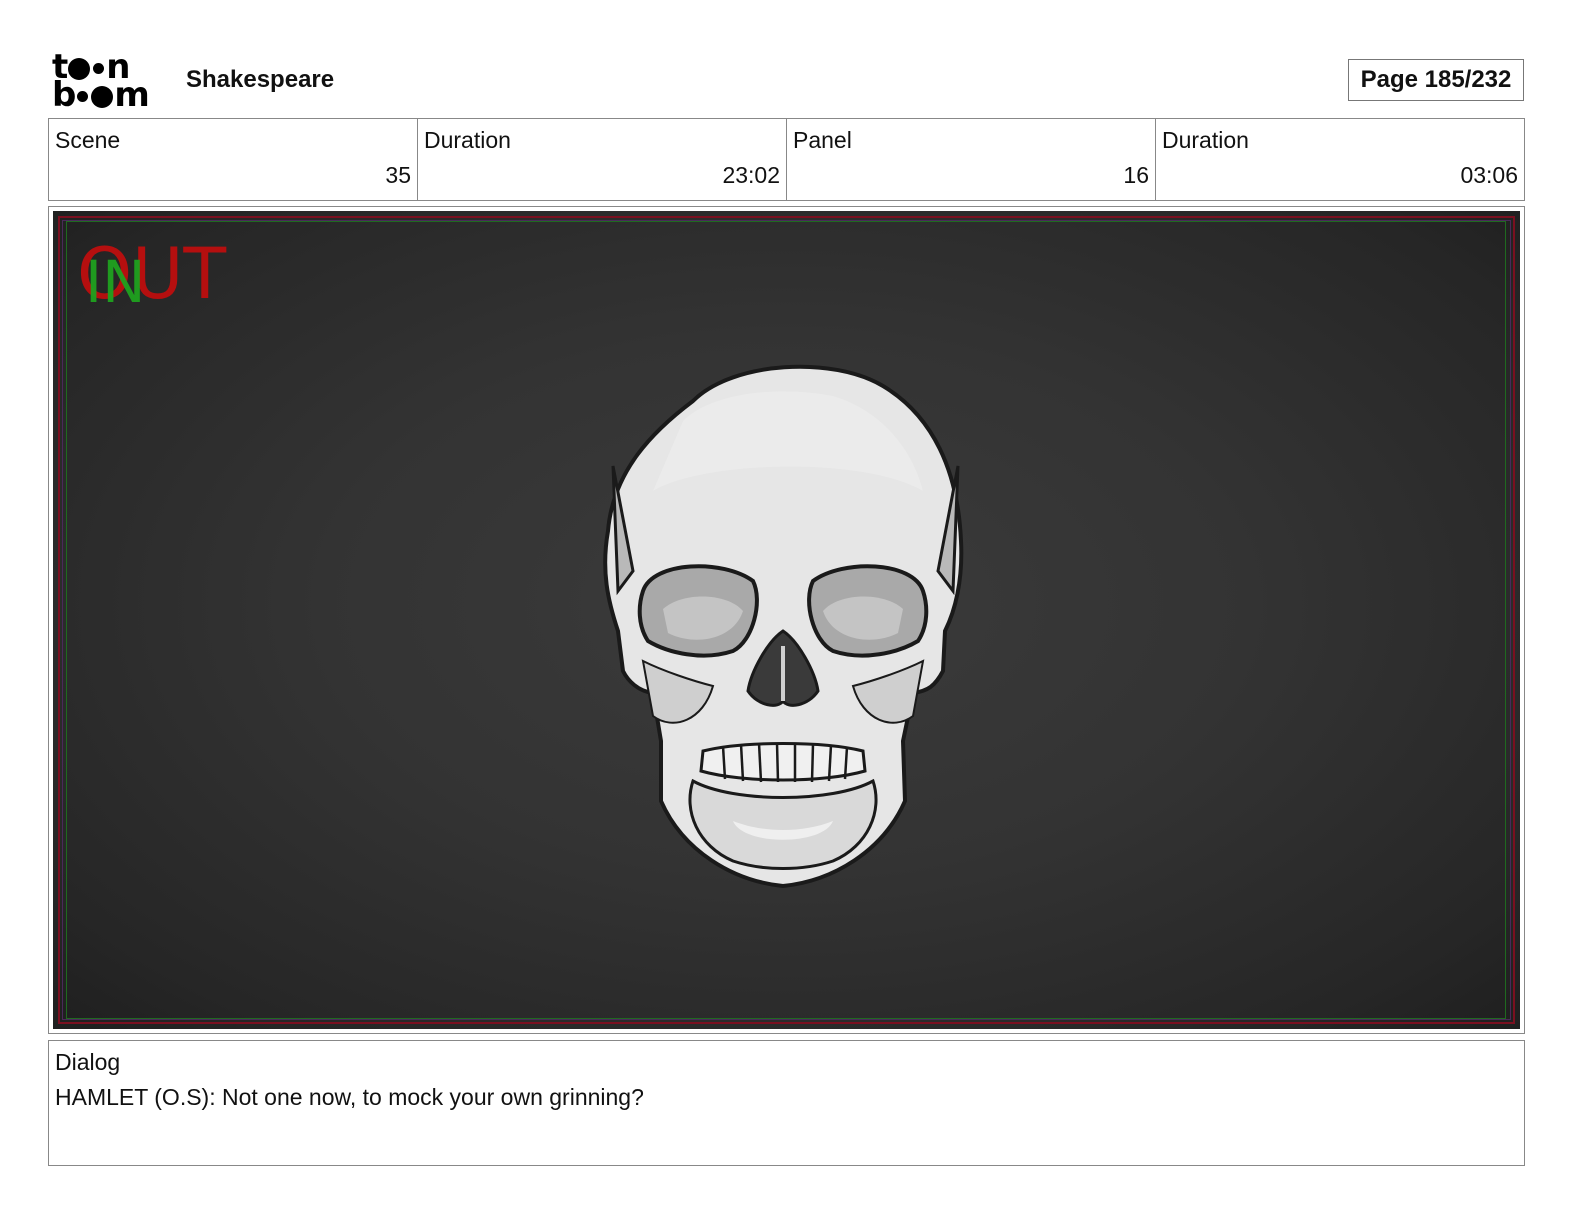 Image resolution: width=1584 pixels, height=1224 pixels. What do you see at coordinates (88, 140) in the screenshot?
I see `scene-label: Scene` at bounding box center [88, 140].